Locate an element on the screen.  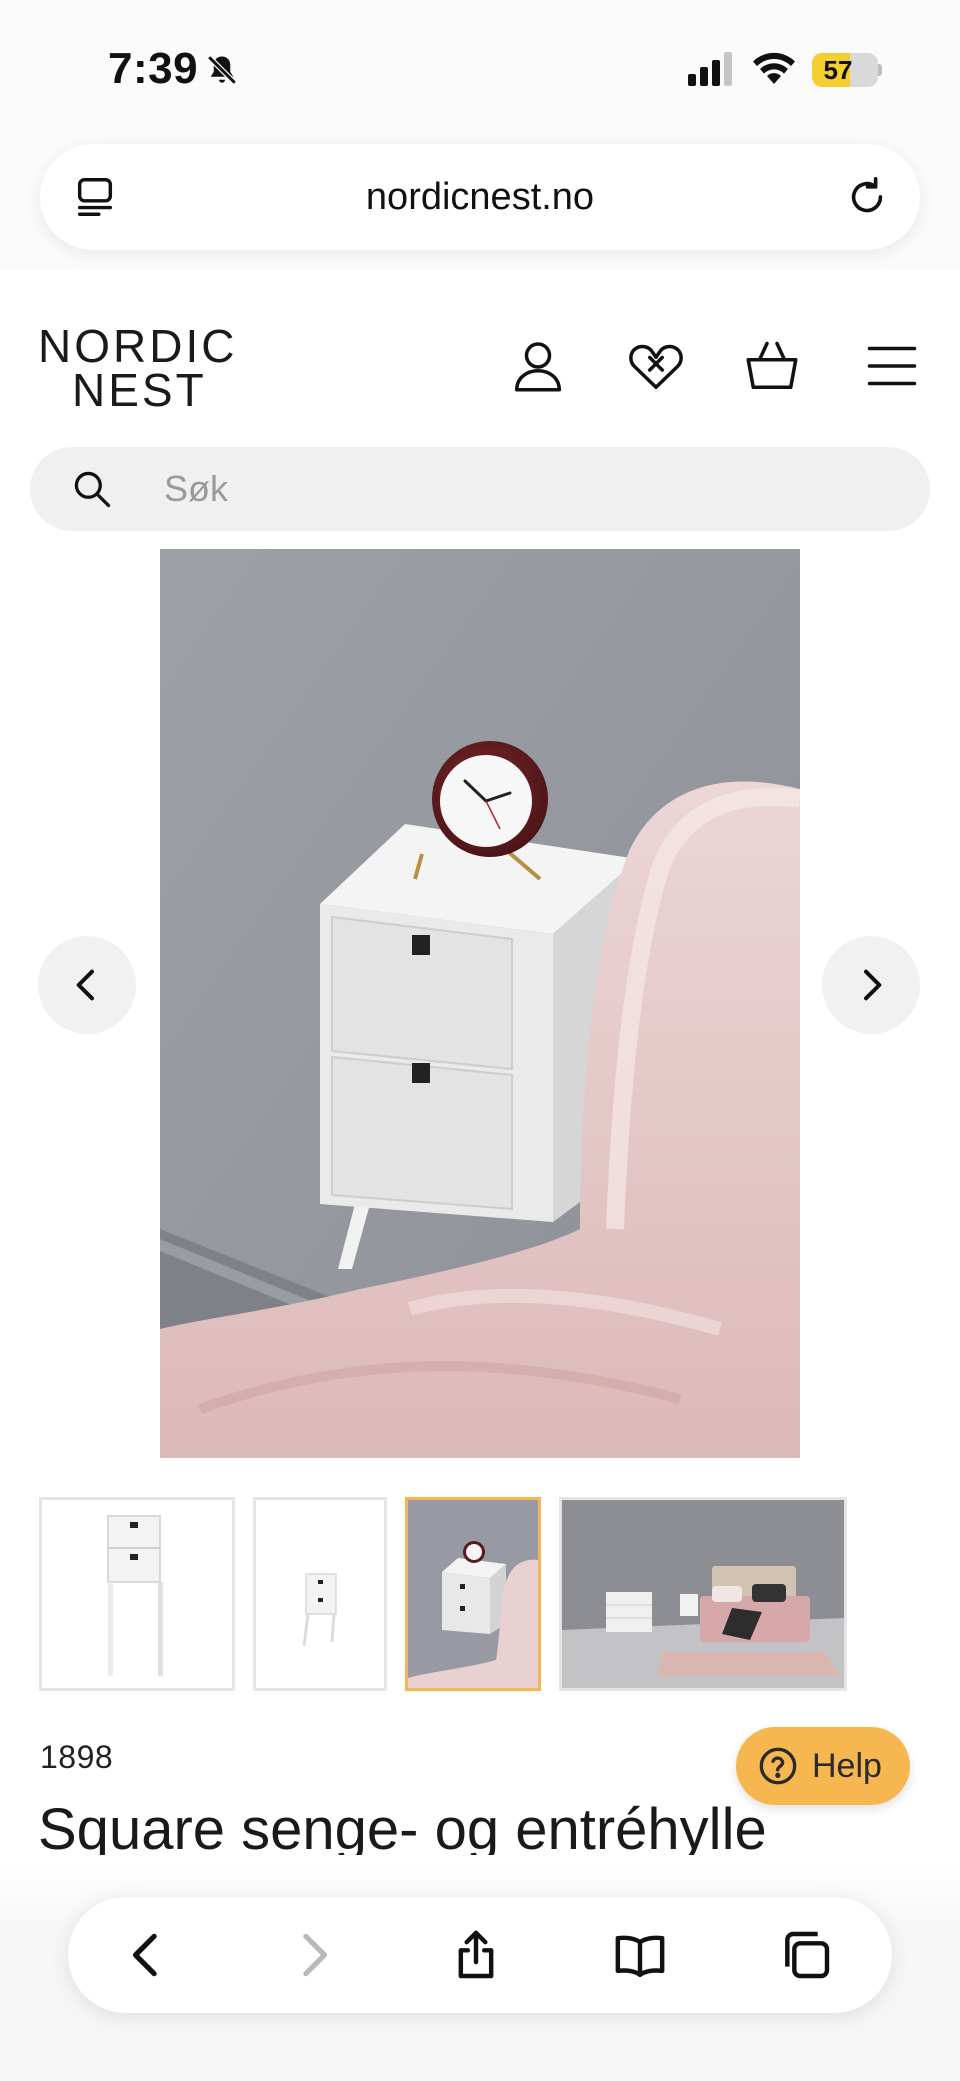
basket-icon is located at coordinates (772, 366).